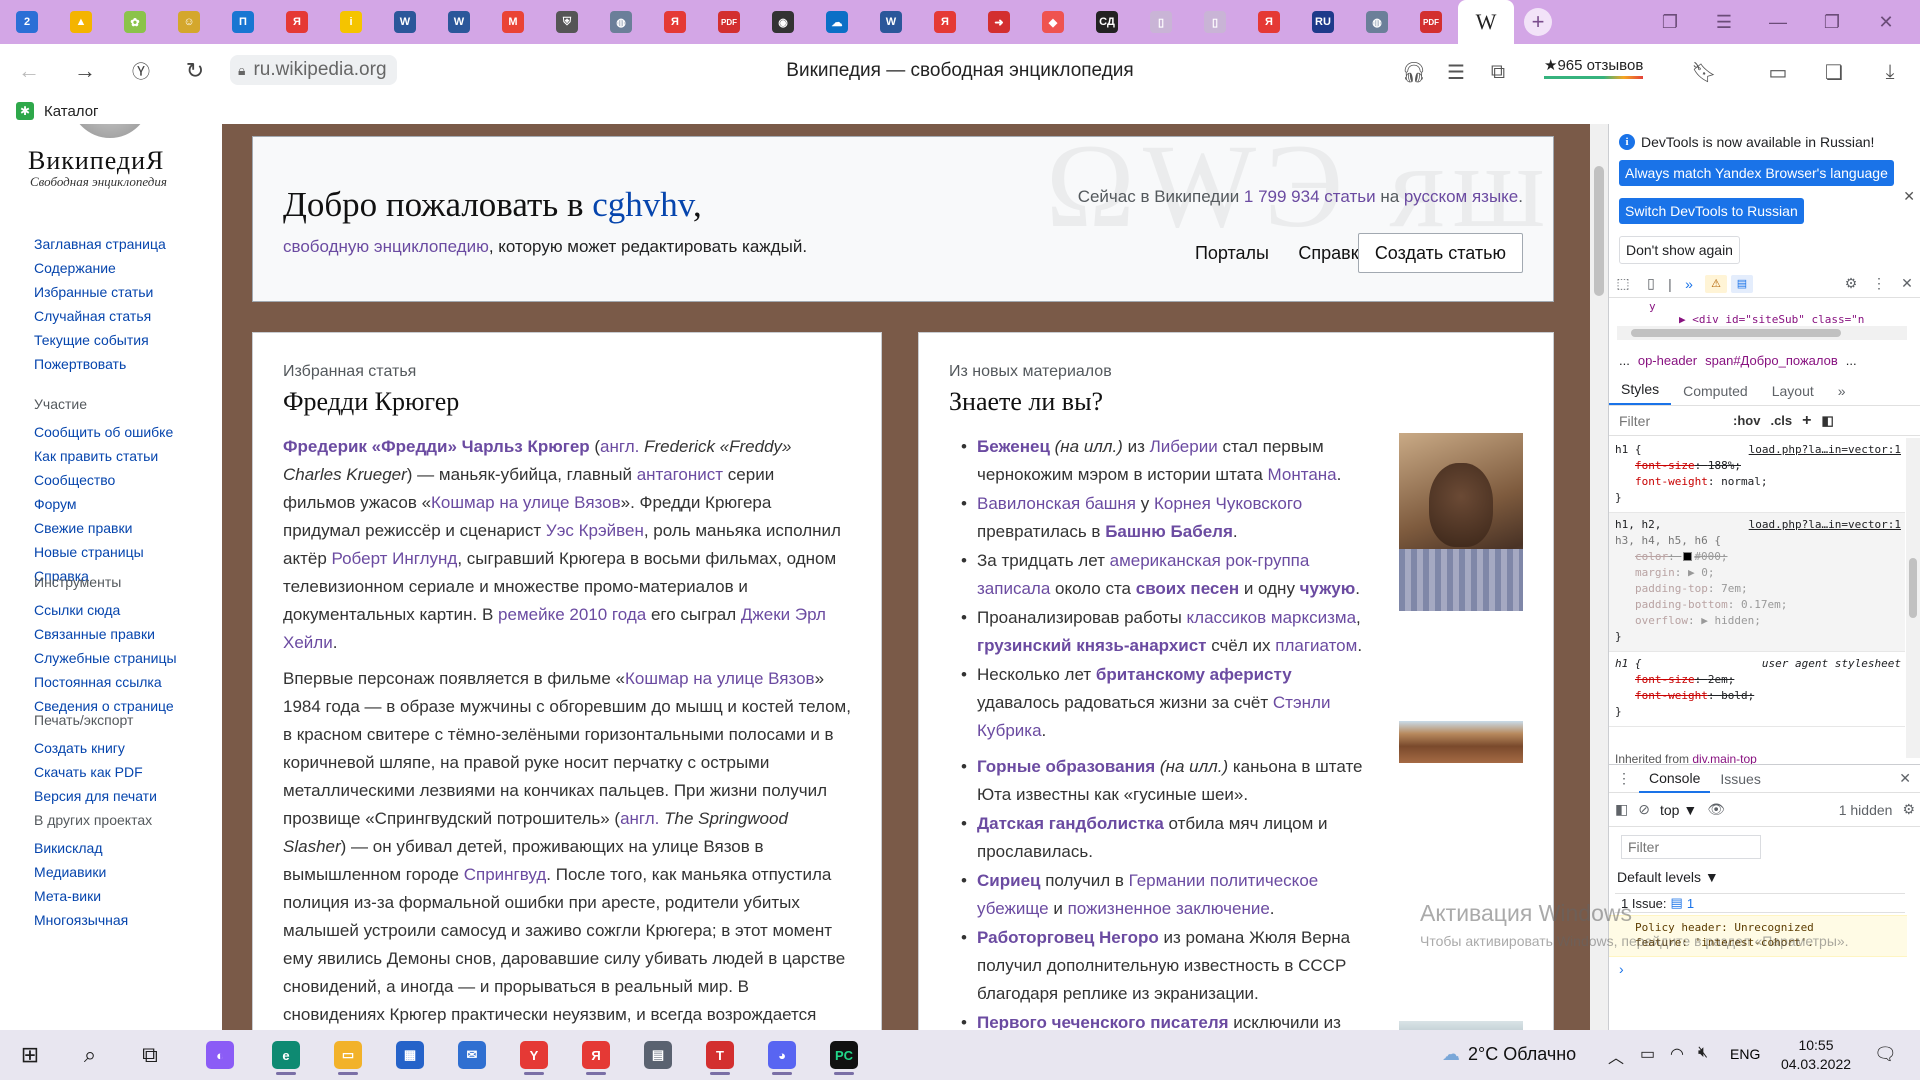 Image resolution: width=1920 pixels, height=1080 pixels. Describe the element at coordinates (405, 22) in the screenshot. I see `tab-t8: W` at that location.